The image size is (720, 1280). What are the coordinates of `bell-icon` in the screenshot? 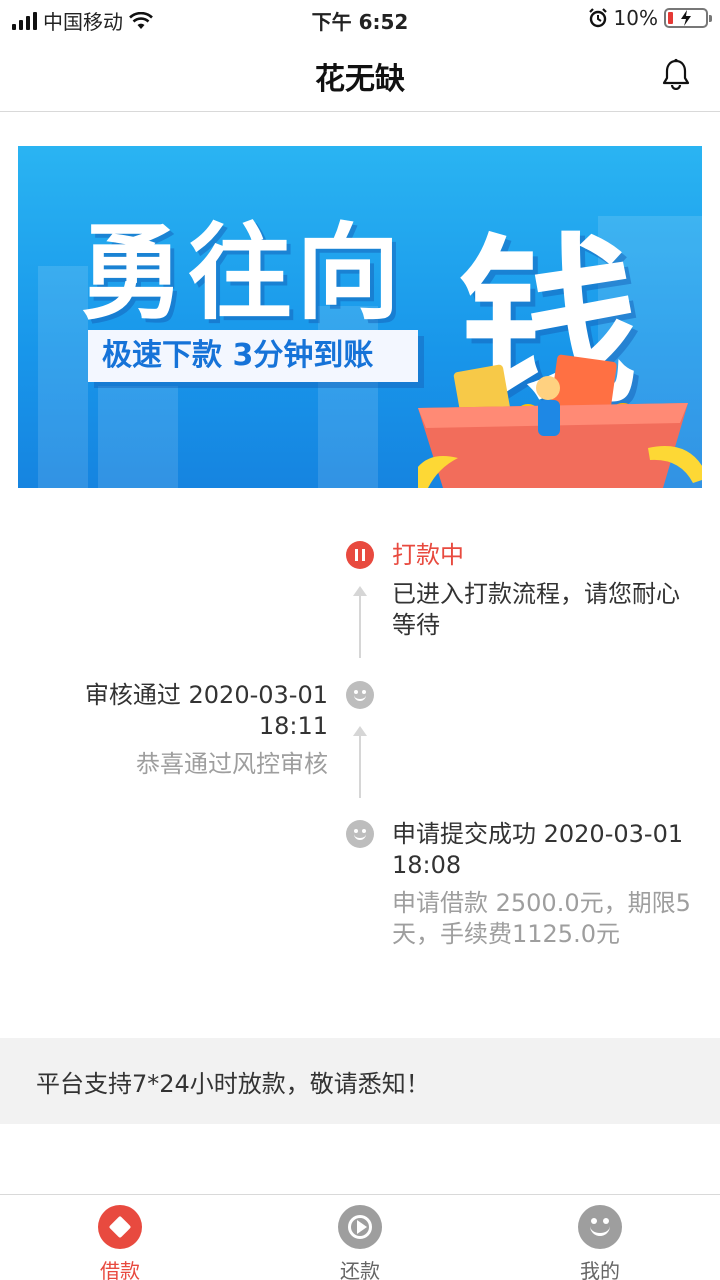 It's located at (676, 74).